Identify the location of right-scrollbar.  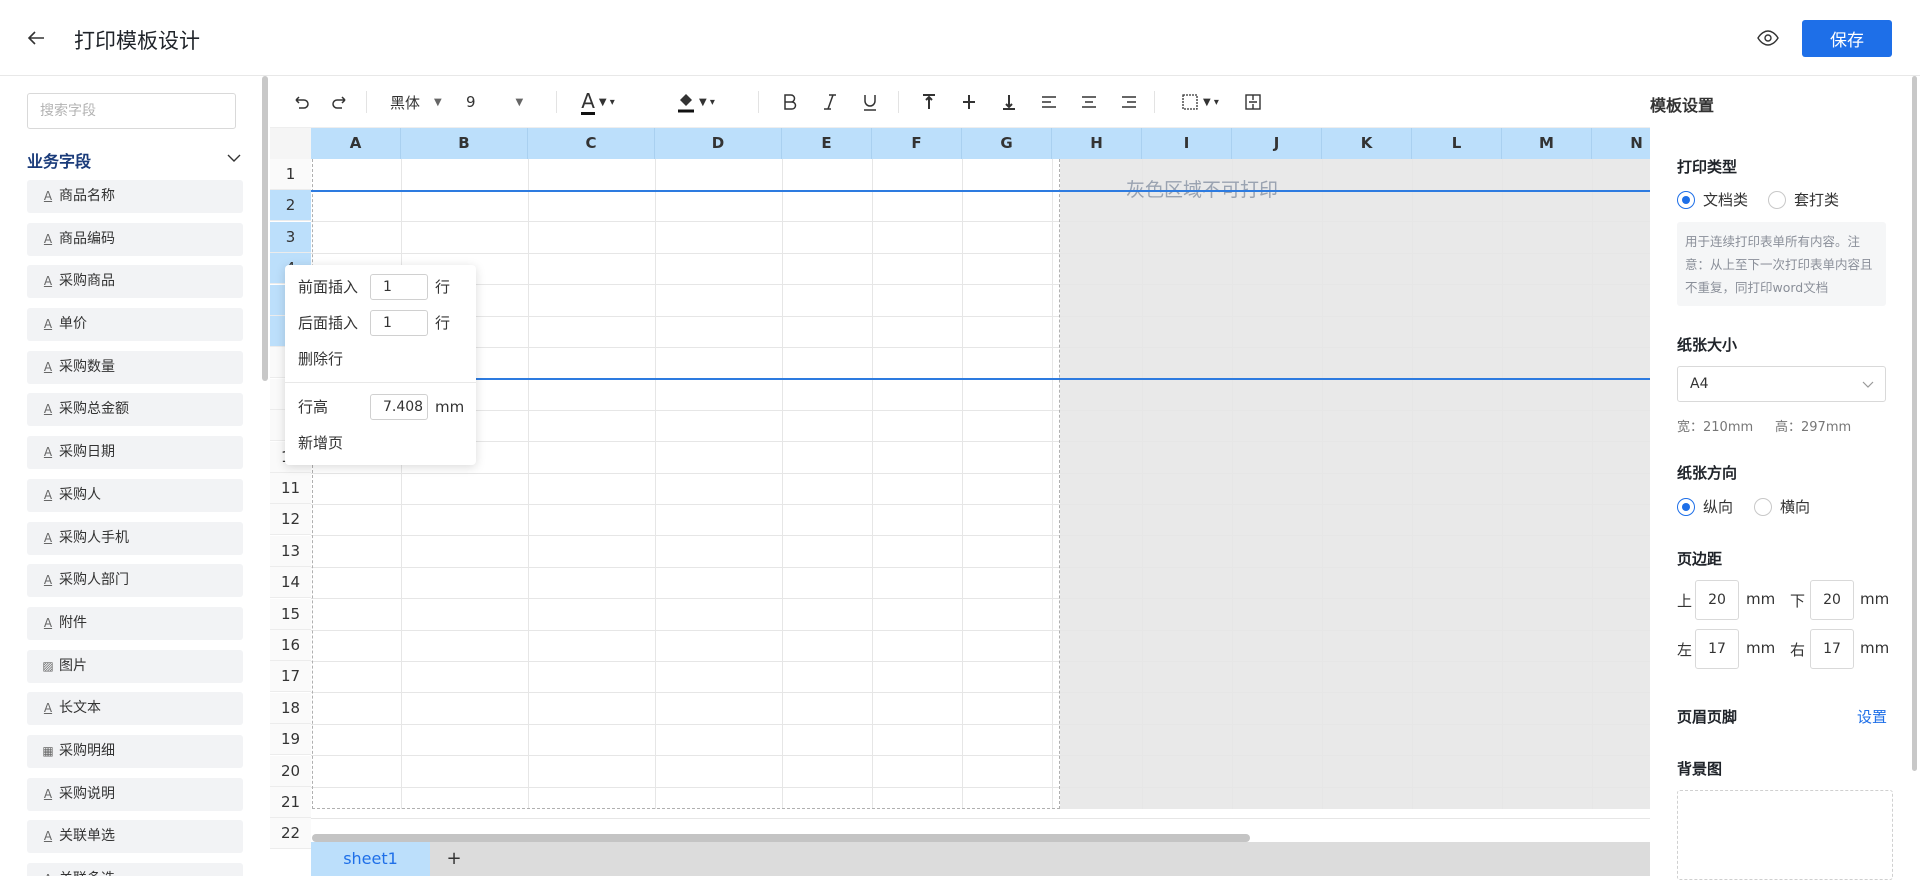
(1914, 423).